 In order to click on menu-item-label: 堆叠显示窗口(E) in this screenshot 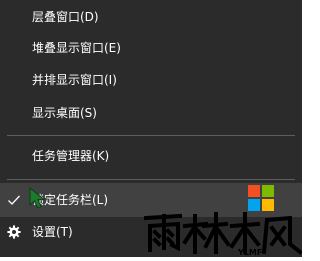, I will do `click(76, 48)`.